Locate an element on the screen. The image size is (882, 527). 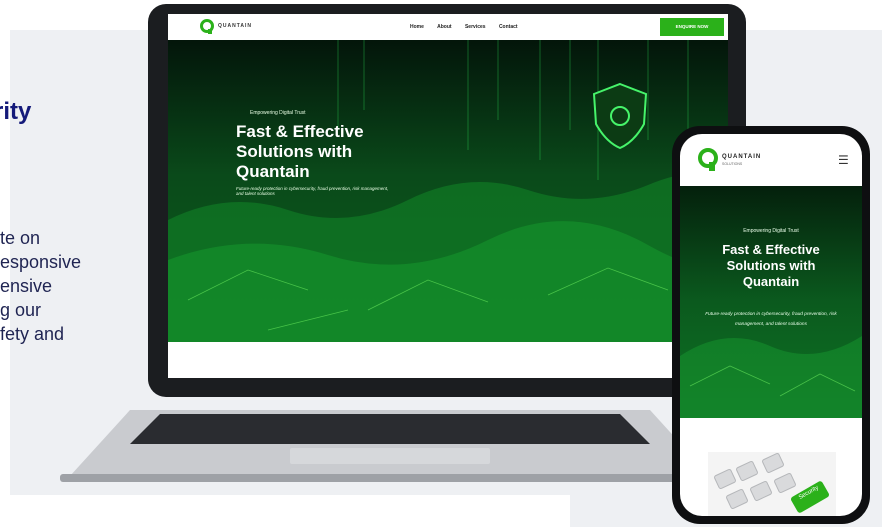
nav-link-contact: Contact is located at coordinates (508, 27).